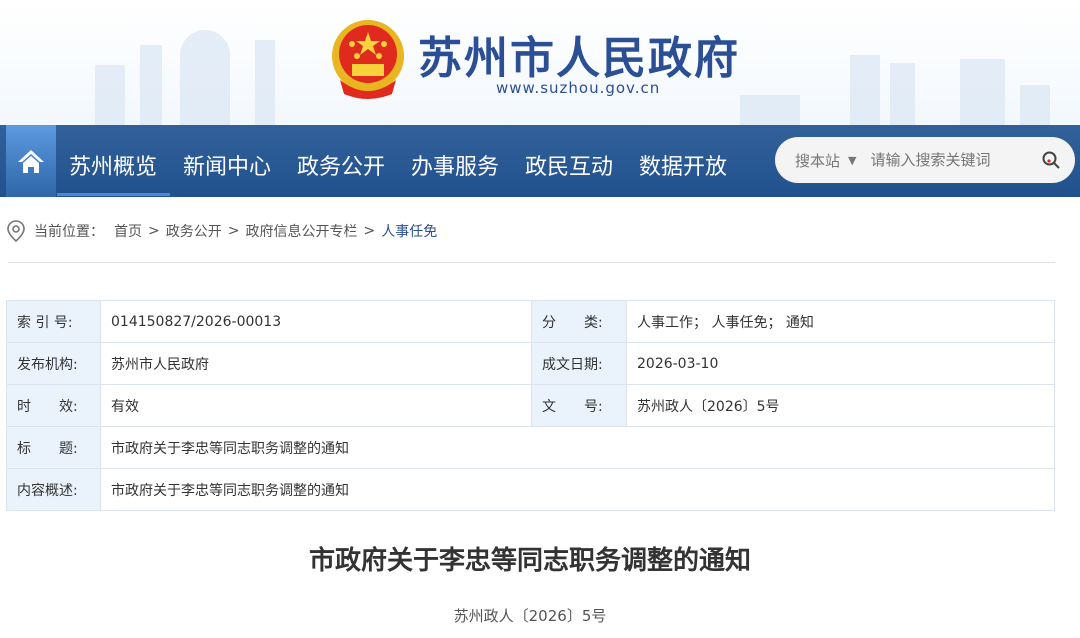  What do you see at coordinates (227, 165) in the screenshot?
I see `nav-item-news: 新闻中心` at bounding box center [227, 165].